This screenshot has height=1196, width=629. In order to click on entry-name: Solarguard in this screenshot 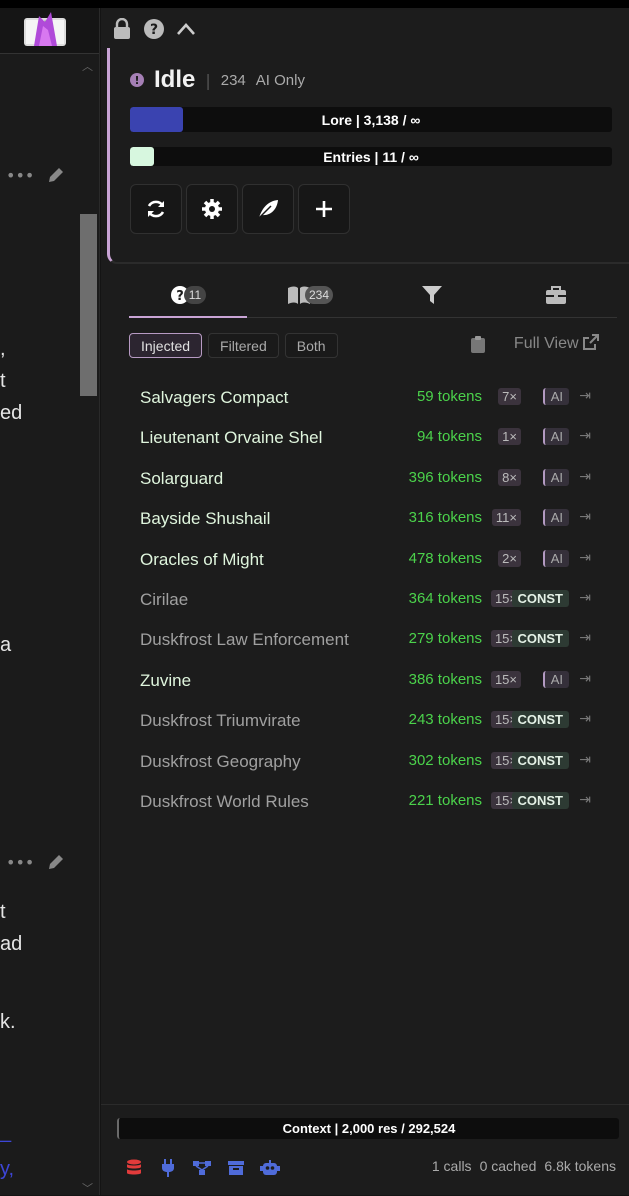, I will do `click(181, 479)`.